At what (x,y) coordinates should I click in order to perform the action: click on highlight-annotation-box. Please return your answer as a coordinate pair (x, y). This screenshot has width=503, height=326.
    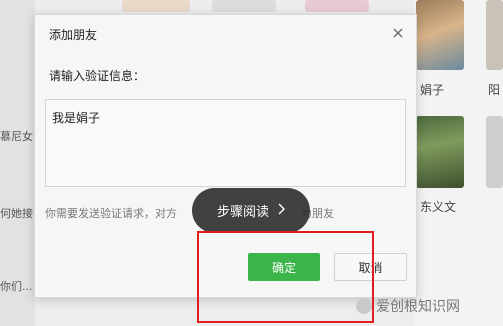
    Looking at the image, I should click on (285, 277).